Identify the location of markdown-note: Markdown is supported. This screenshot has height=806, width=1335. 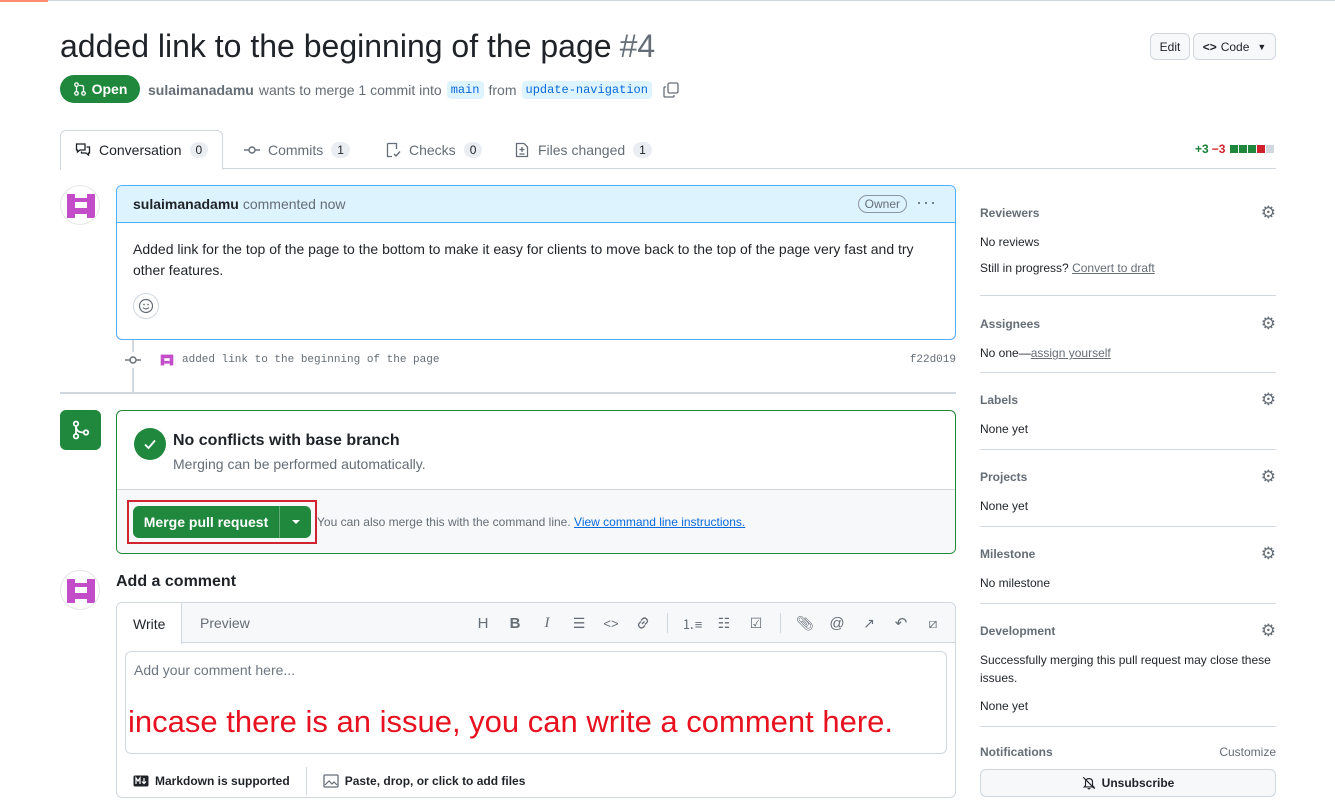
(222, 781).